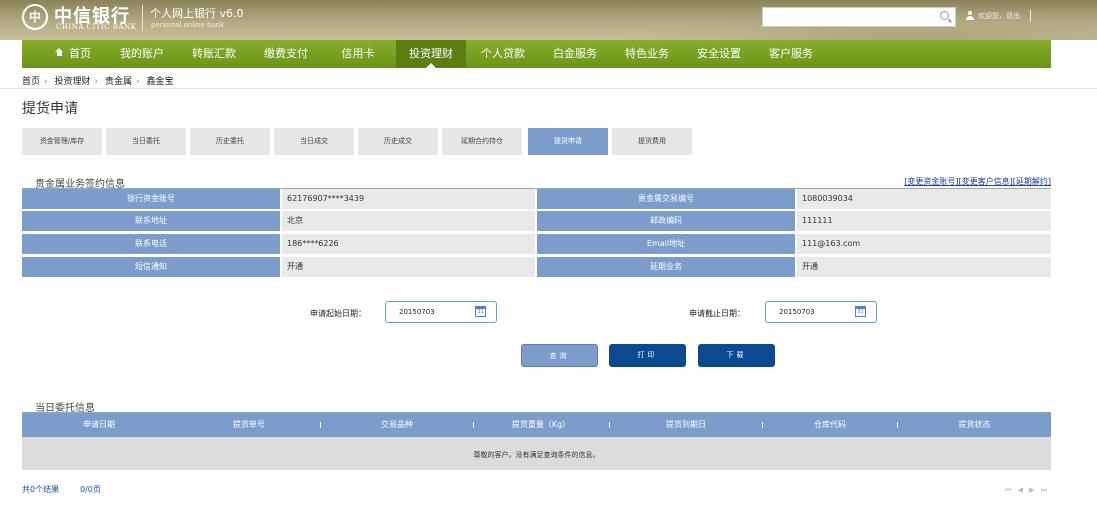 The image size is (1097, 512). What do you see at coordinates (399, 141) in the screenshot?
I see `tab-history-deals: 历史成交` at bounding box center [399, 141].